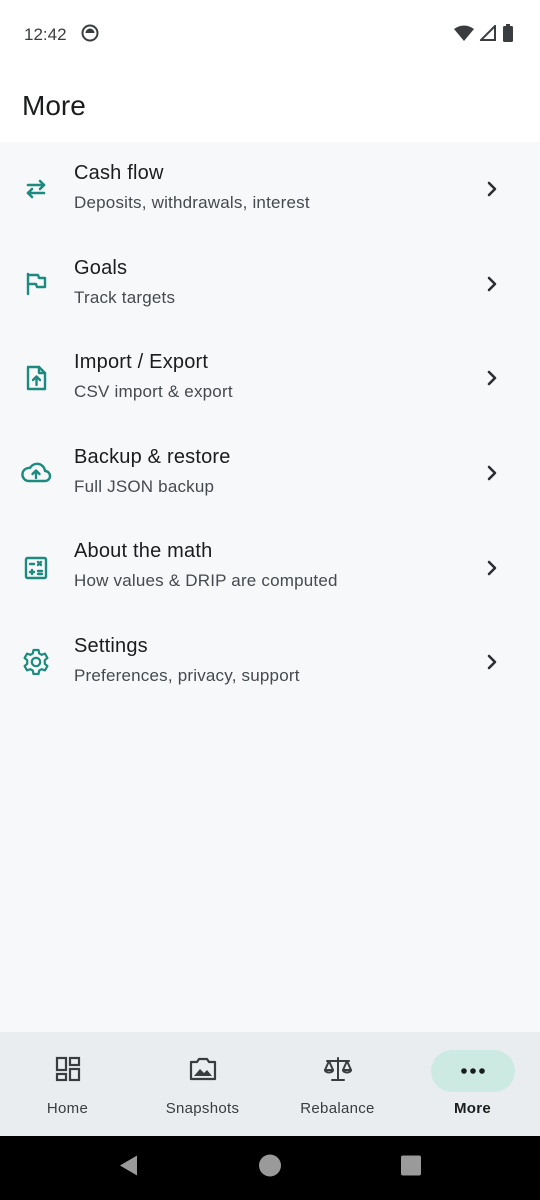 This screenshot has height=1200, width=540. I want to click on menu-item-title: Settings, so click(111, 645).